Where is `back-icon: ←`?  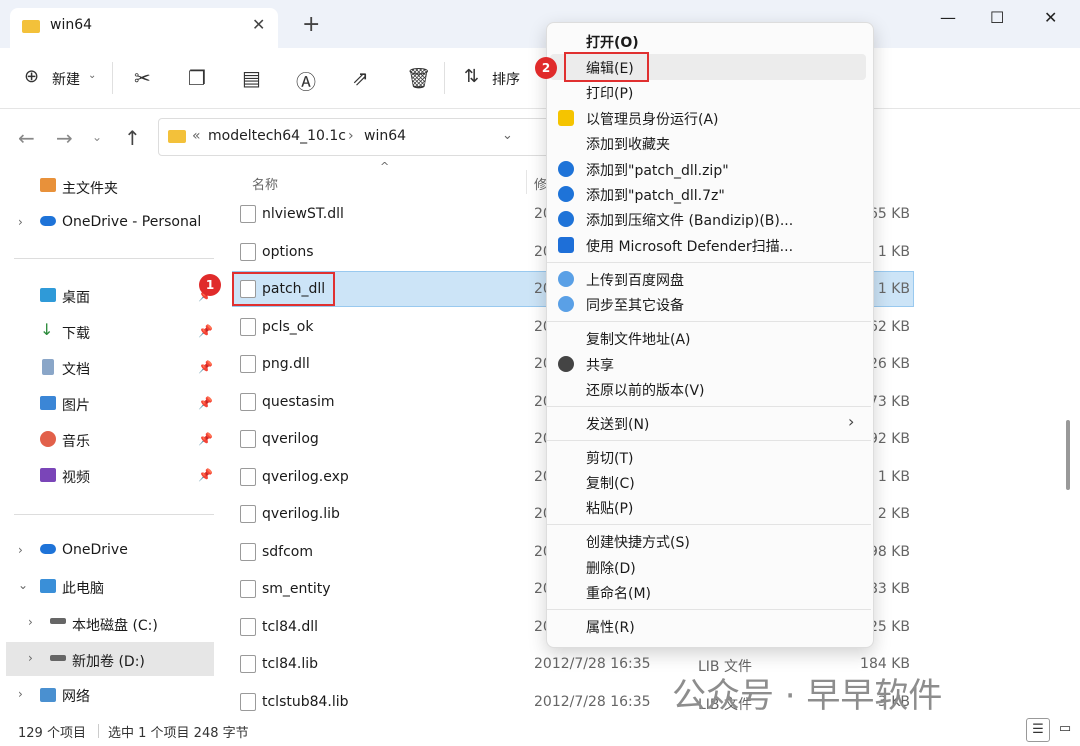
back-icon: ← is located at coordinates (26, 138).